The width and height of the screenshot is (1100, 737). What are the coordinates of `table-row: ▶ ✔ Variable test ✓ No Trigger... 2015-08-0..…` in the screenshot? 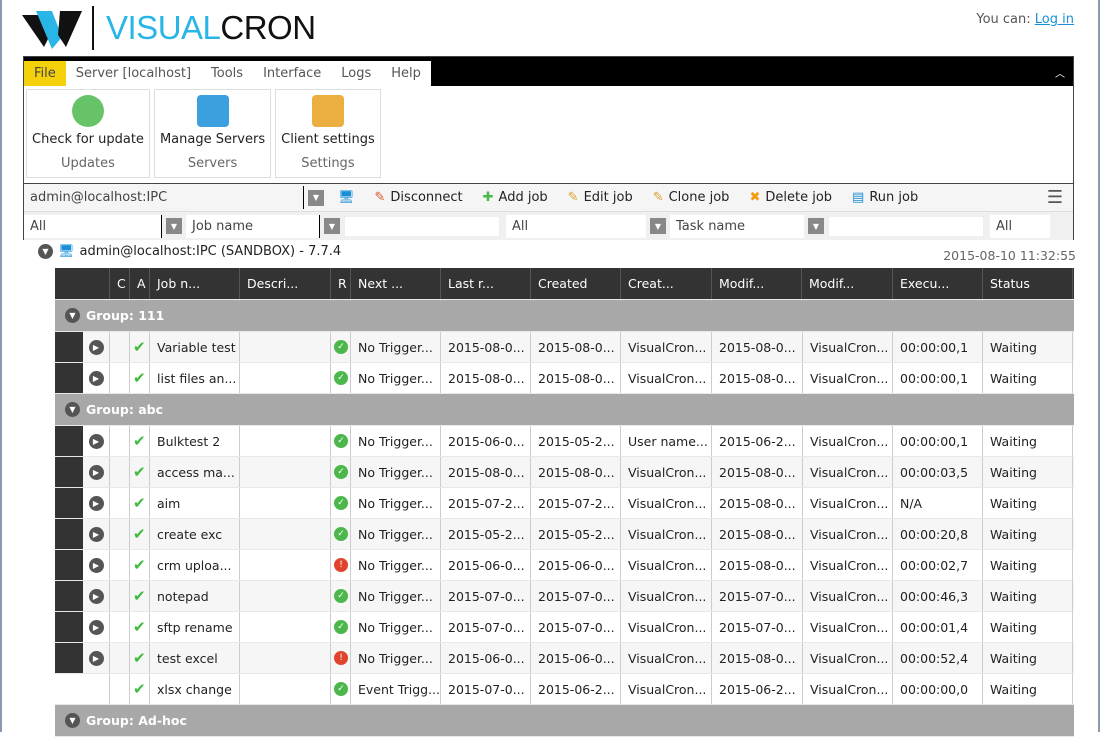 It's located at (564, 347).